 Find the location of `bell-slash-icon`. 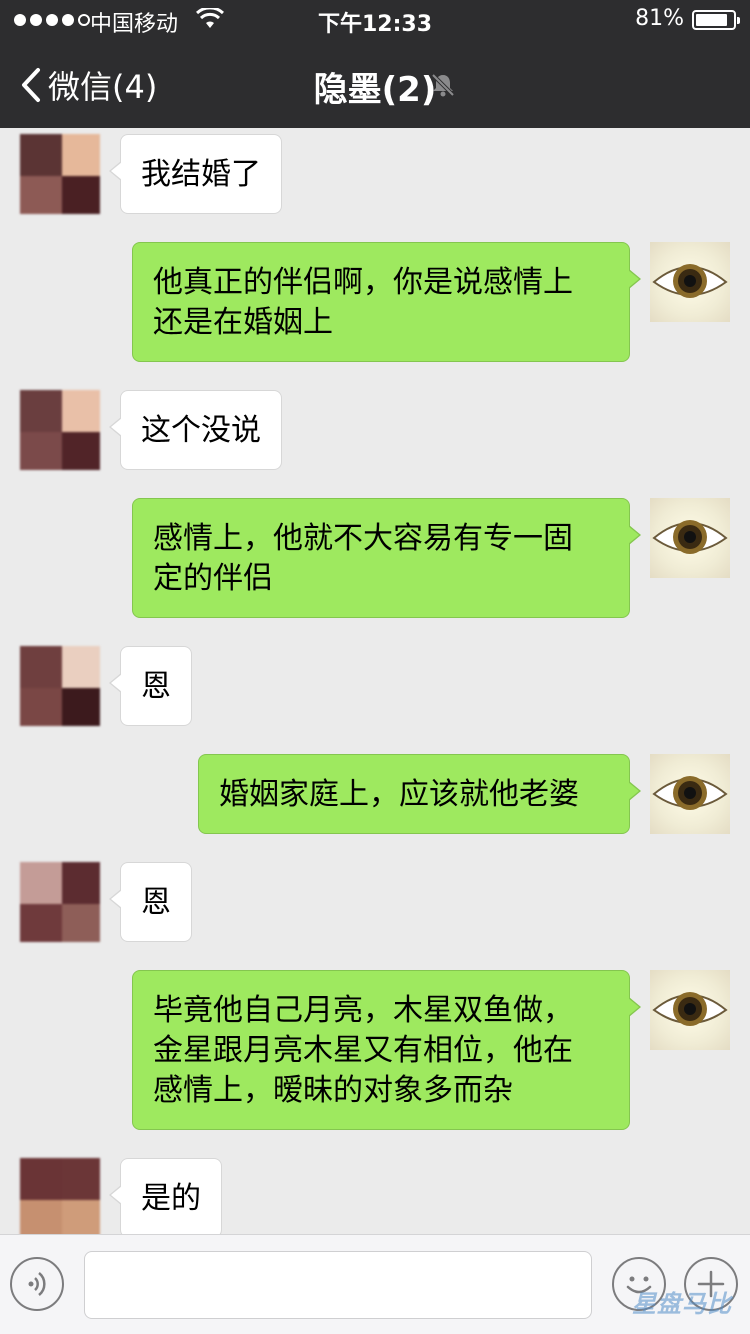

bell-slash-icon is located at coordinates (443, 85).